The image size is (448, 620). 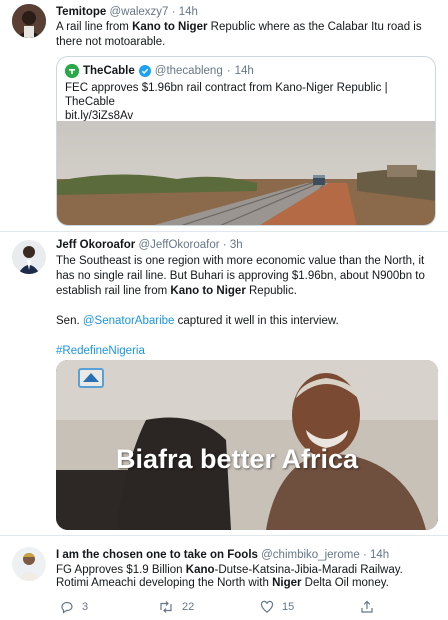 What do you see at coordinates (310, 555) in the screenshot?
I see `author-handle: @chimbiko_jerome` at bounding box center [310, 555].